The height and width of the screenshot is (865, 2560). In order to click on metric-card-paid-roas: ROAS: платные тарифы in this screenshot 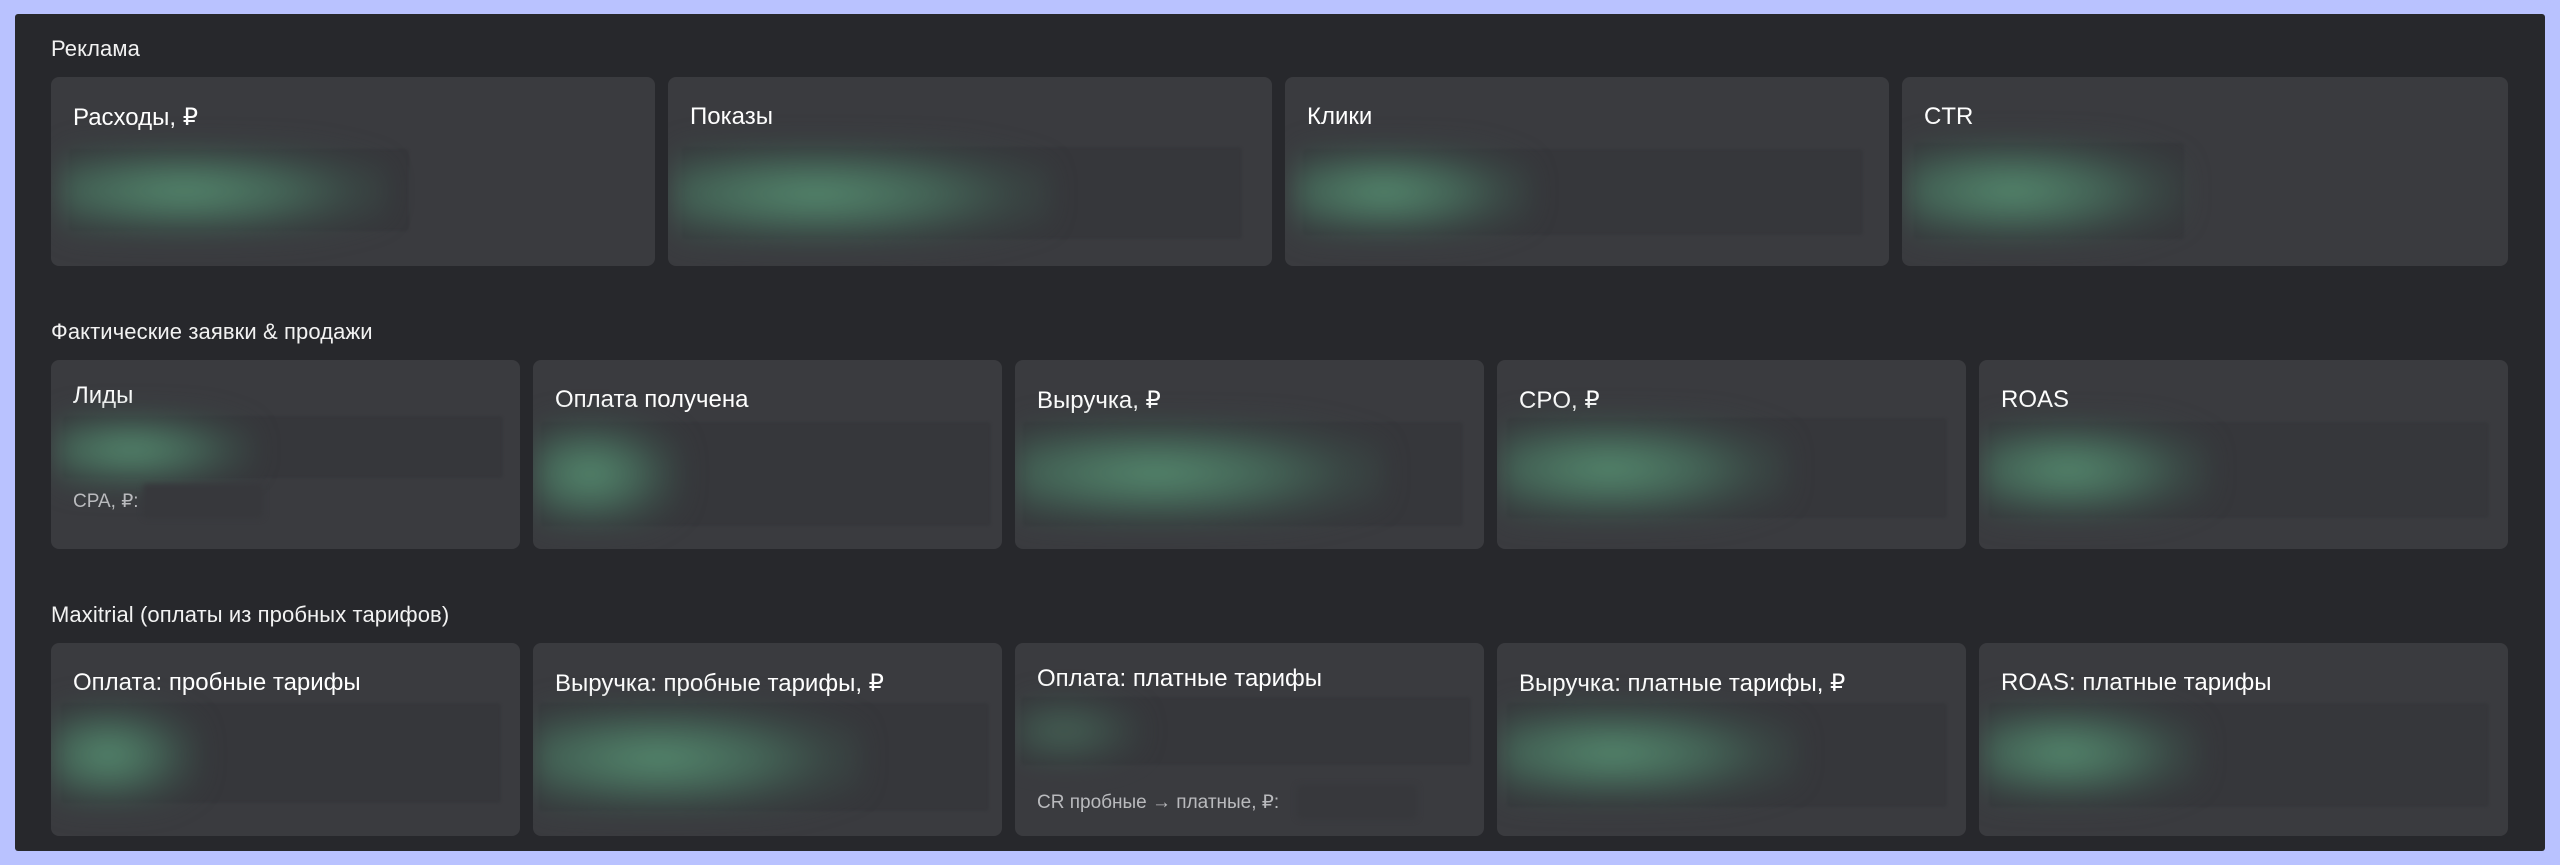, I will do `click(2243, 739)`.